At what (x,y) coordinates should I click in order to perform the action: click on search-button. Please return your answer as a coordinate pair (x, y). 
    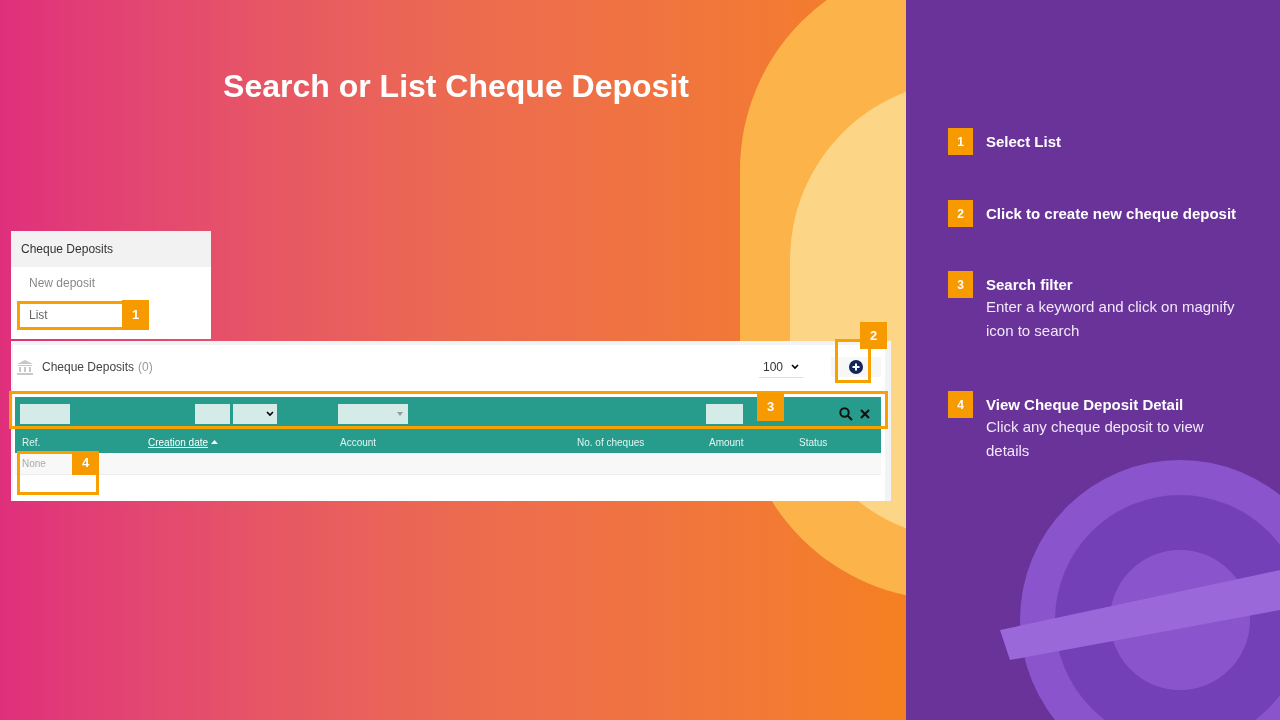
    Looking at the image, I should click on (846, 414).